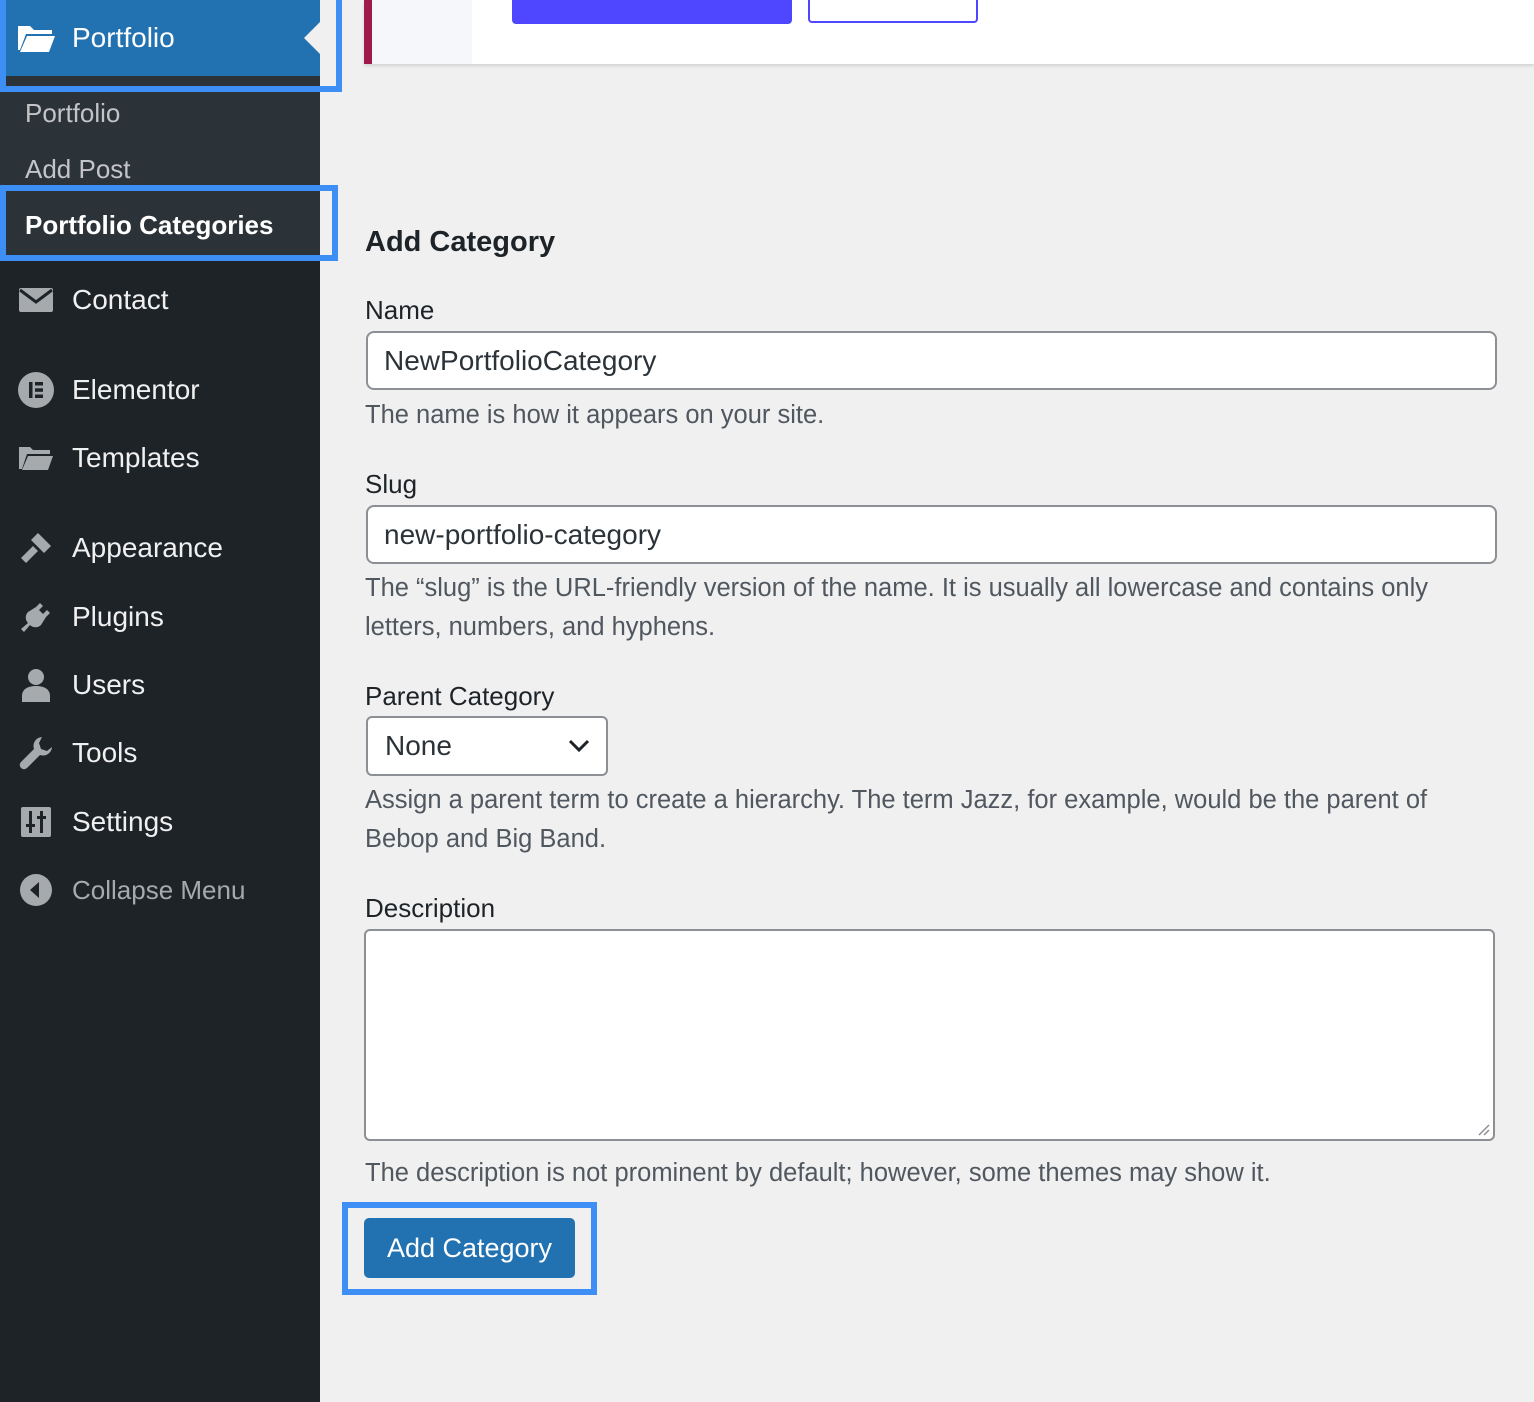 The height and width of the screenshot is (1402, 1534). I want to click on description-label: Description, so click(430, 908).